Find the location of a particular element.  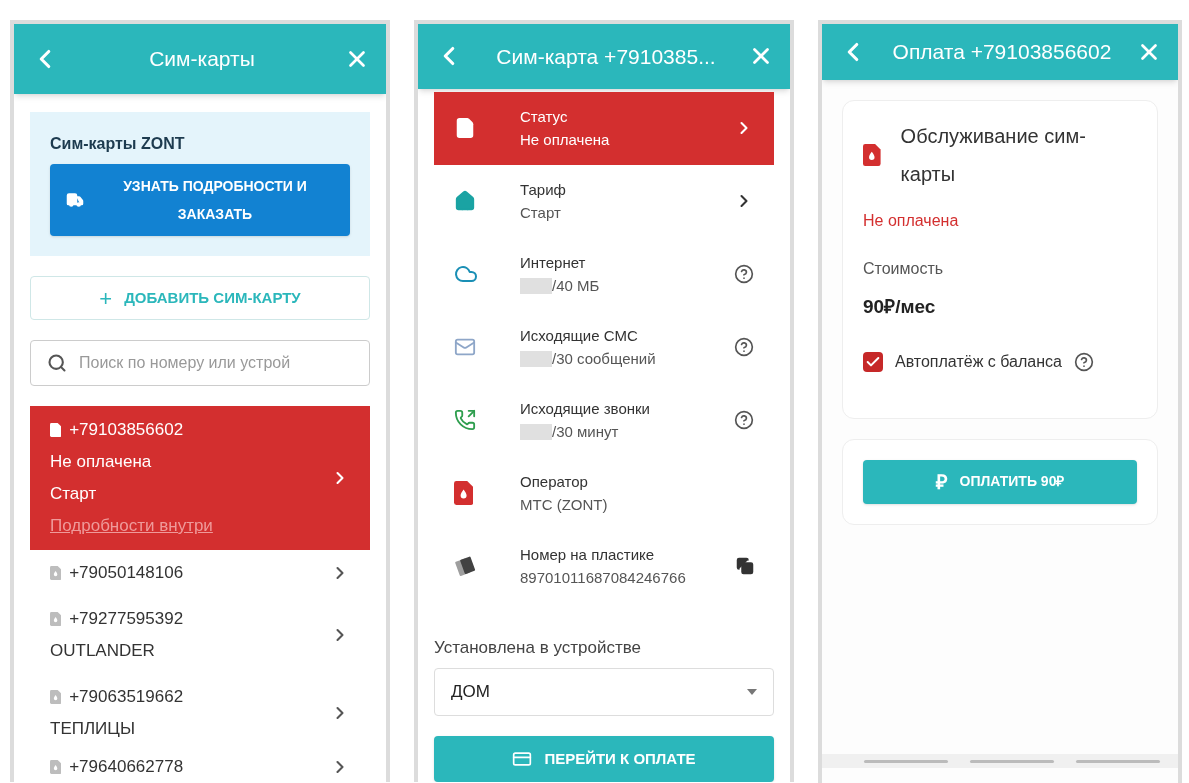

phone-outgoing-icon is located at coordinates (465, 420).